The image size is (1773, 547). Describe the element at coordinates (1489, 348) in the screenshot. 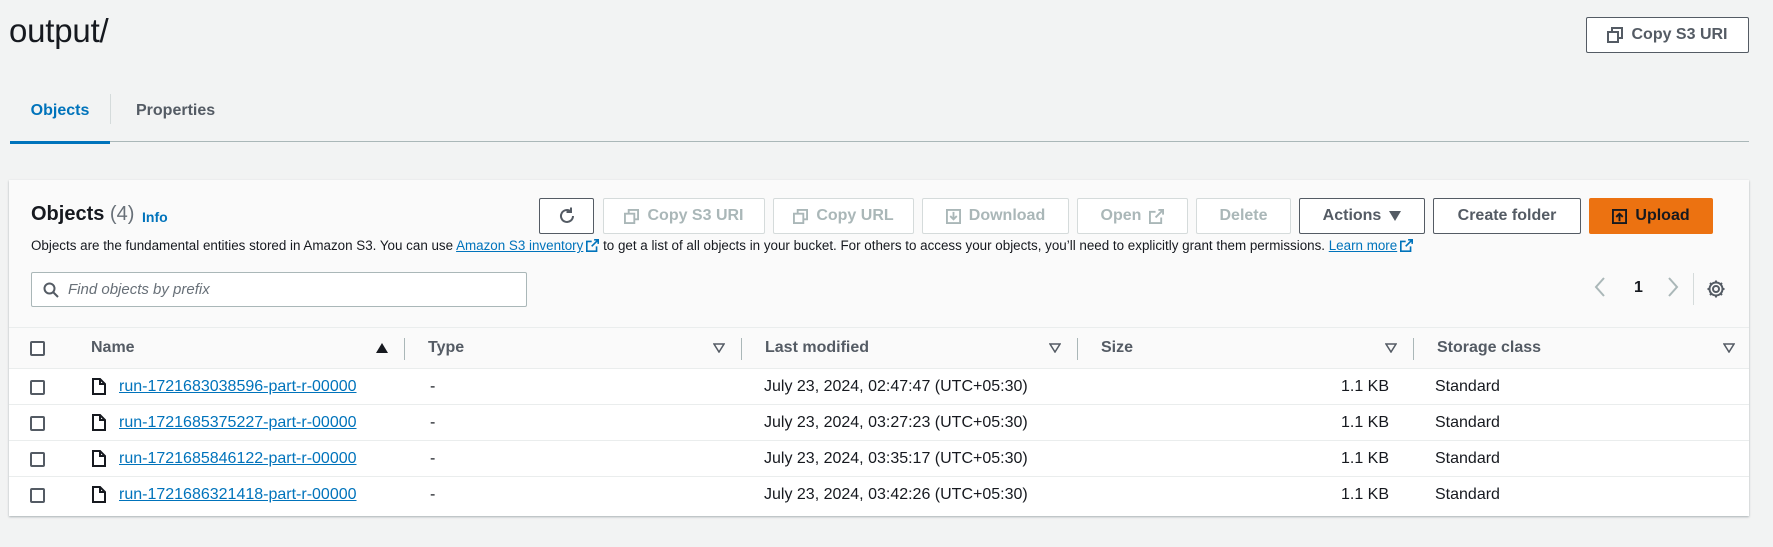

I see `column-header-storage-class: Storage class` at that location.